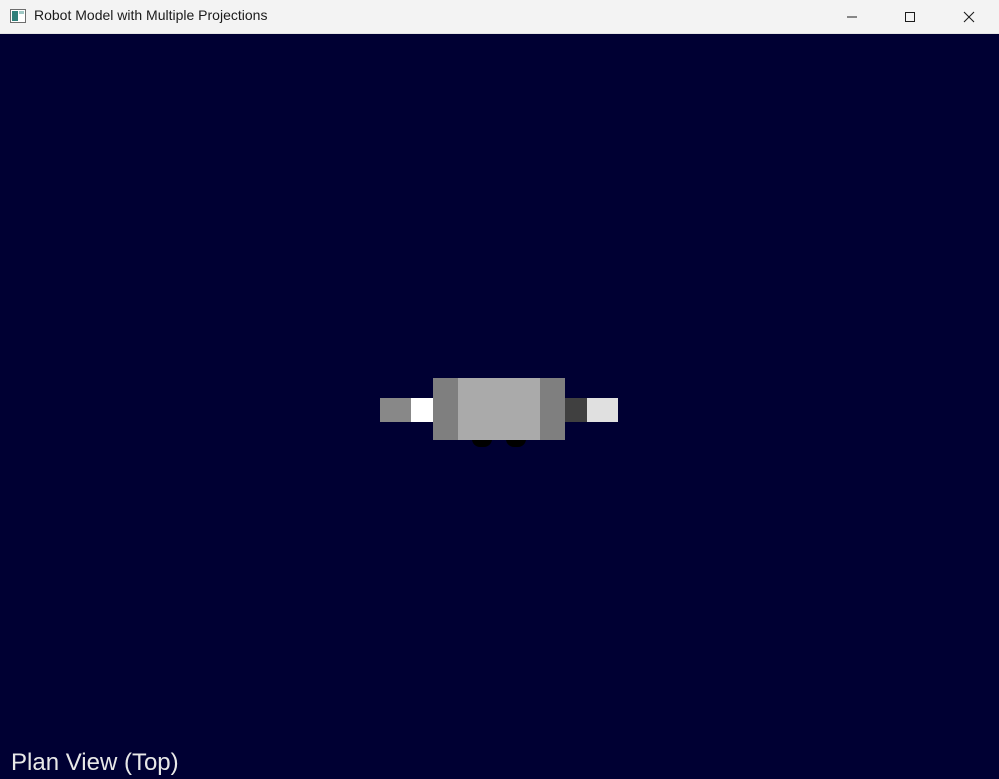 Image resolution: width=999 pixels, height=779 pixels. I want to click on window-title: Robot Model with Multiple Projections, so click(151, 15).